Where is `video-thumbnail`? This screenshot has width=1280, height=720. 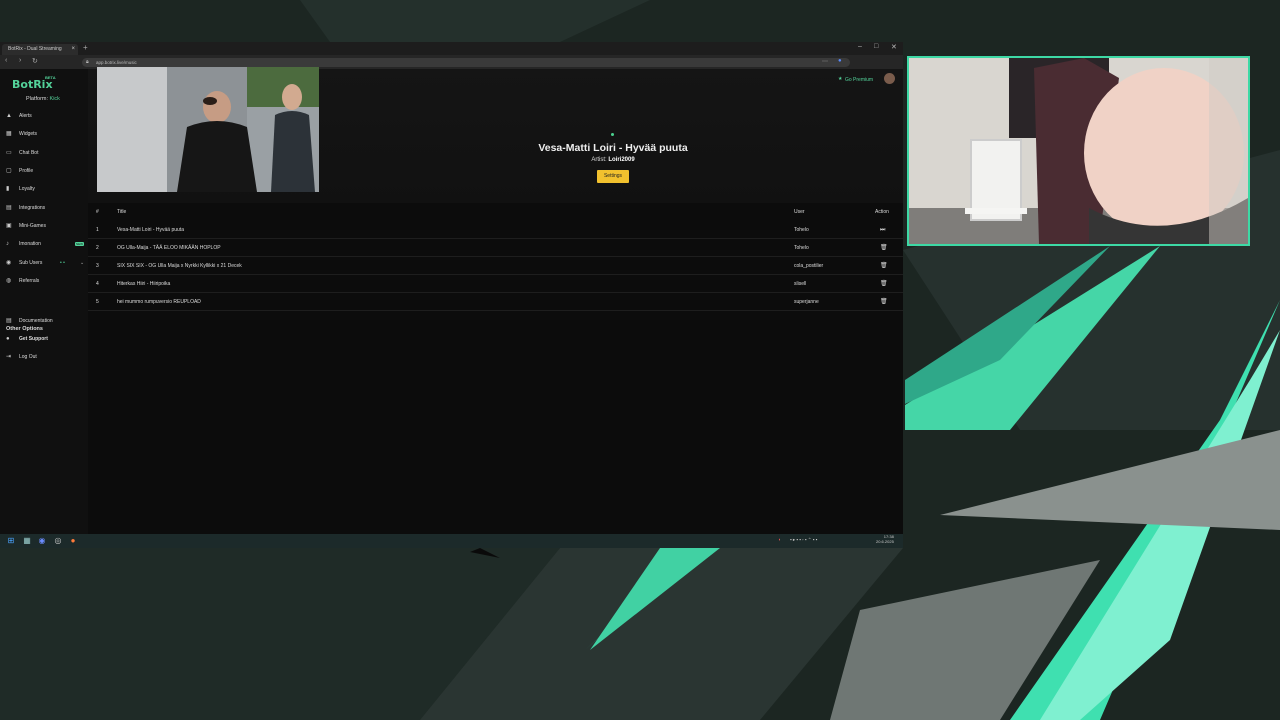
video-thumbnail is located at coordinates (208, 129).